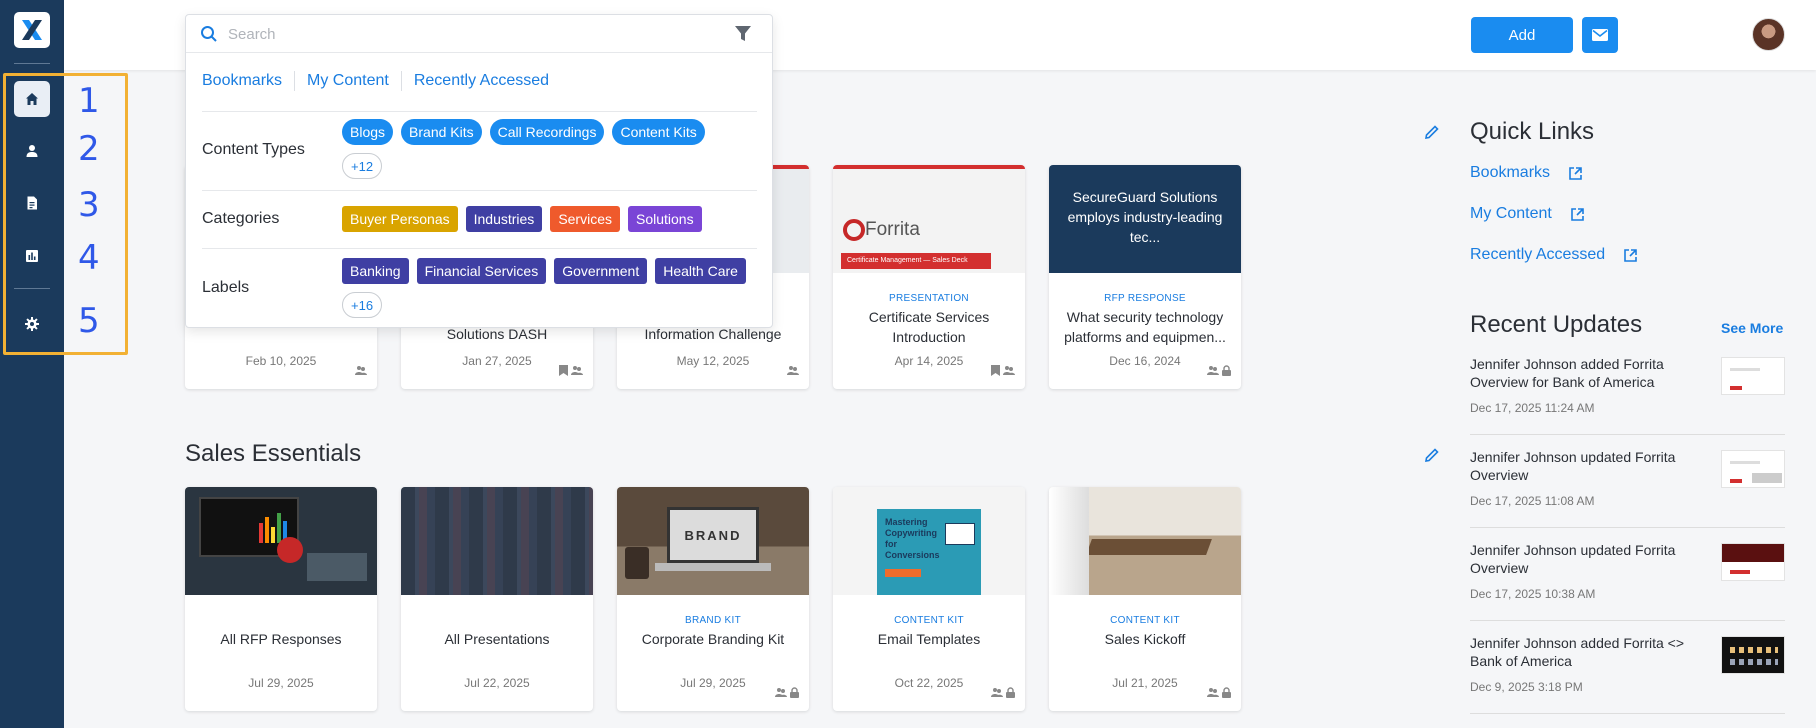 This screenshot has width=1816, height=728. I want to click on add-button: Add, so click(1522, 35).